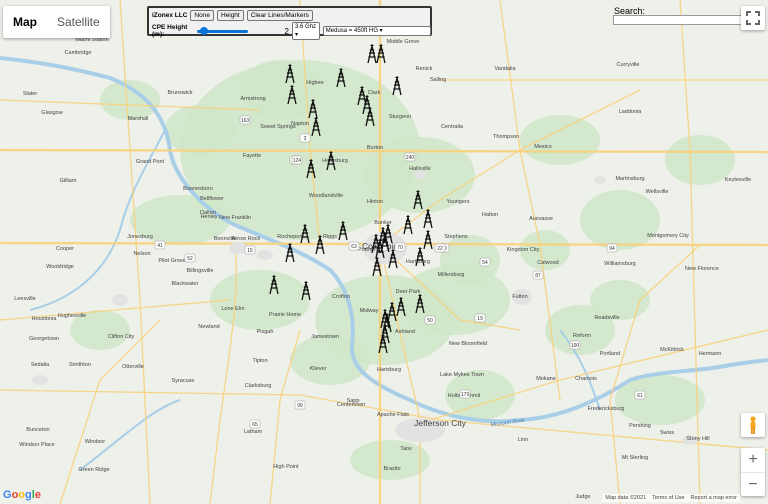 This screenshot has height=504, width=768. Describe the element at coordinates (714, 498) in the screenshot. I see `report-link: Report a map error` at that location.